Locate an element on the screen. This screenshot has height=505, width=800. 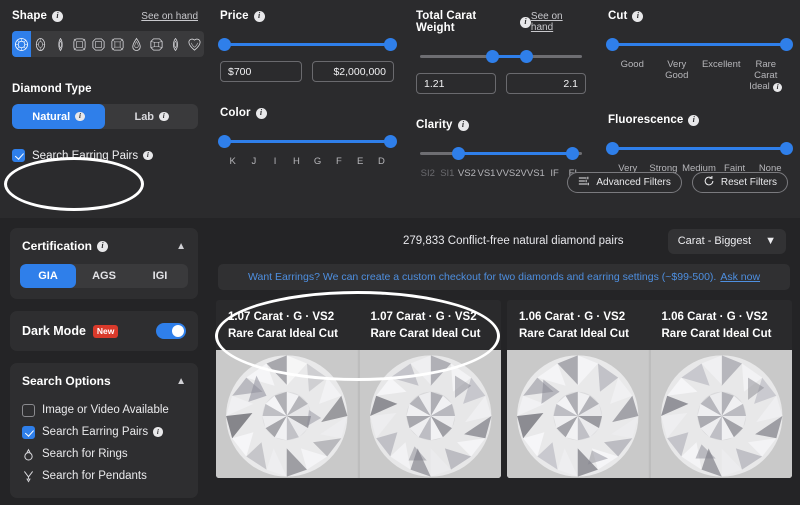
dark-mode-row: Dark Mode New is located at coordinates (104, 331).